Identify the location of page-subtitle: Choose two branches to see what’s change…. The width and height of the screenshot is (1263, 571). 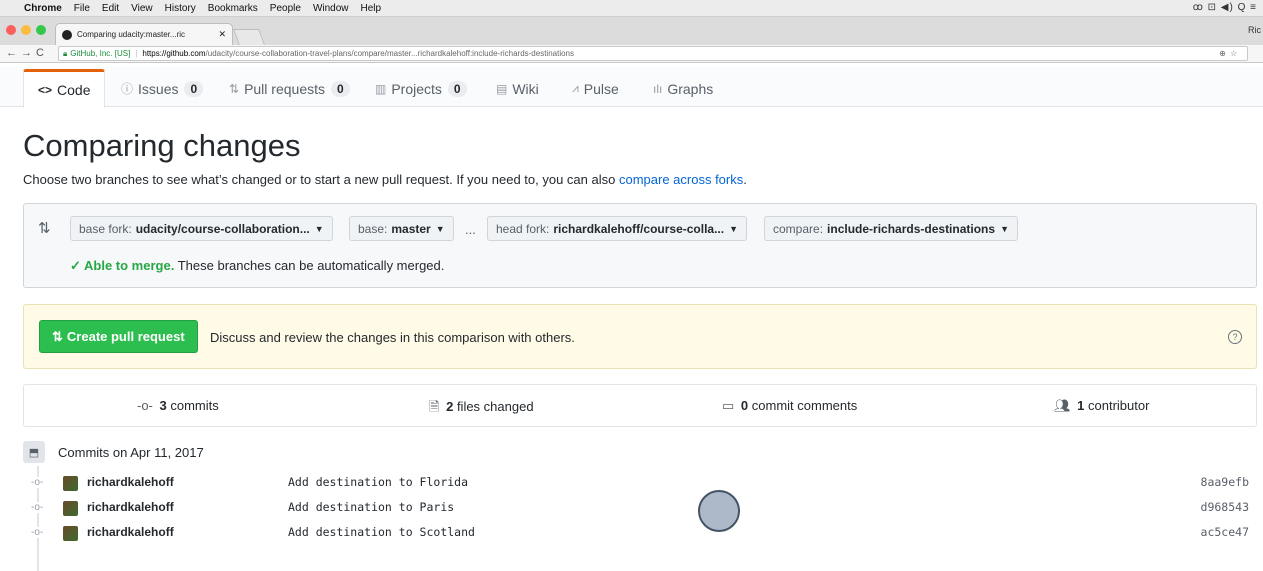
(385, 179).